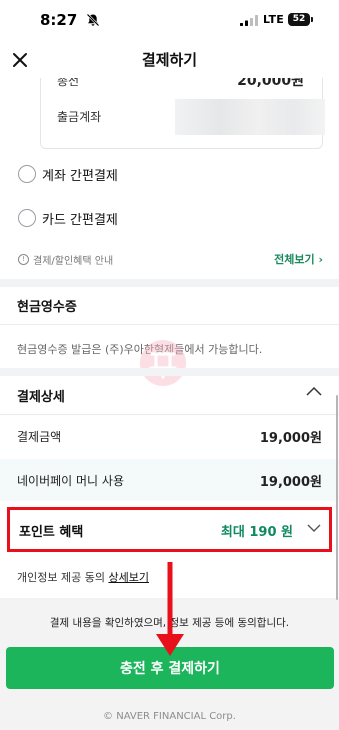 Image resolution: width=339 pixels, height=730 pixels. I want to click on scrollbar, so click(337, 497).